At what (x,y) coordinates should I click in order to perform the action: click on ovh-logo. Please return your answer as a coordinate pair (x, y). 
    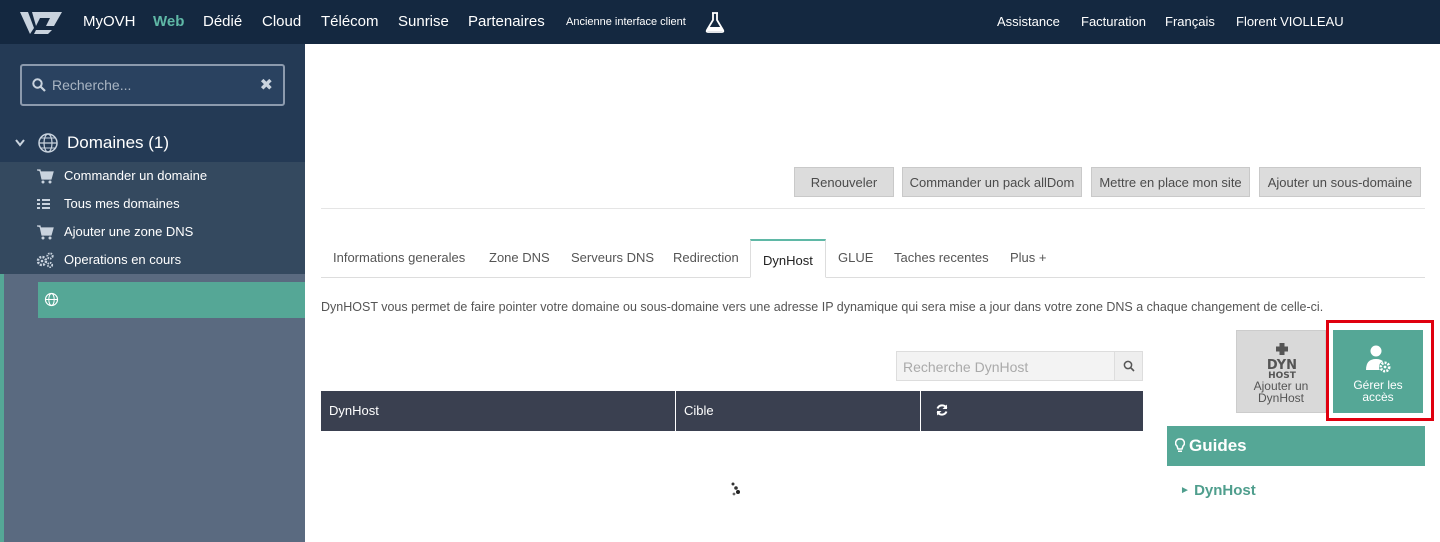
    Looking at the image, I should click on (42, 22).